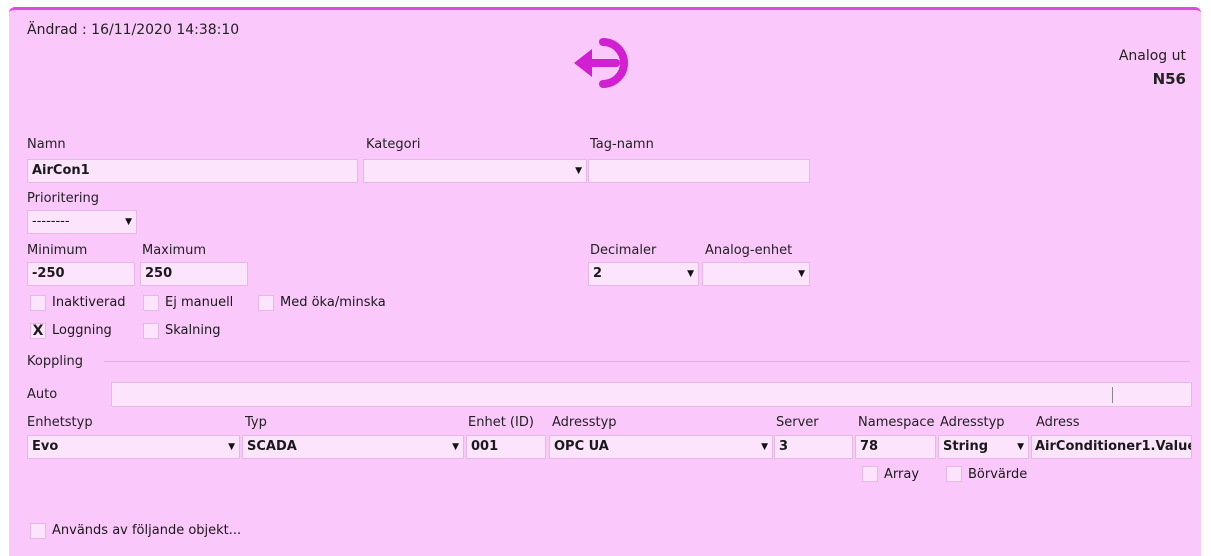 Image resolution: width=1211 pixels, height=556 pixels. Describe the element at coordinates (661, 447) in the screenshot. I see `address-type-select: OPC UA ▼` at that location.